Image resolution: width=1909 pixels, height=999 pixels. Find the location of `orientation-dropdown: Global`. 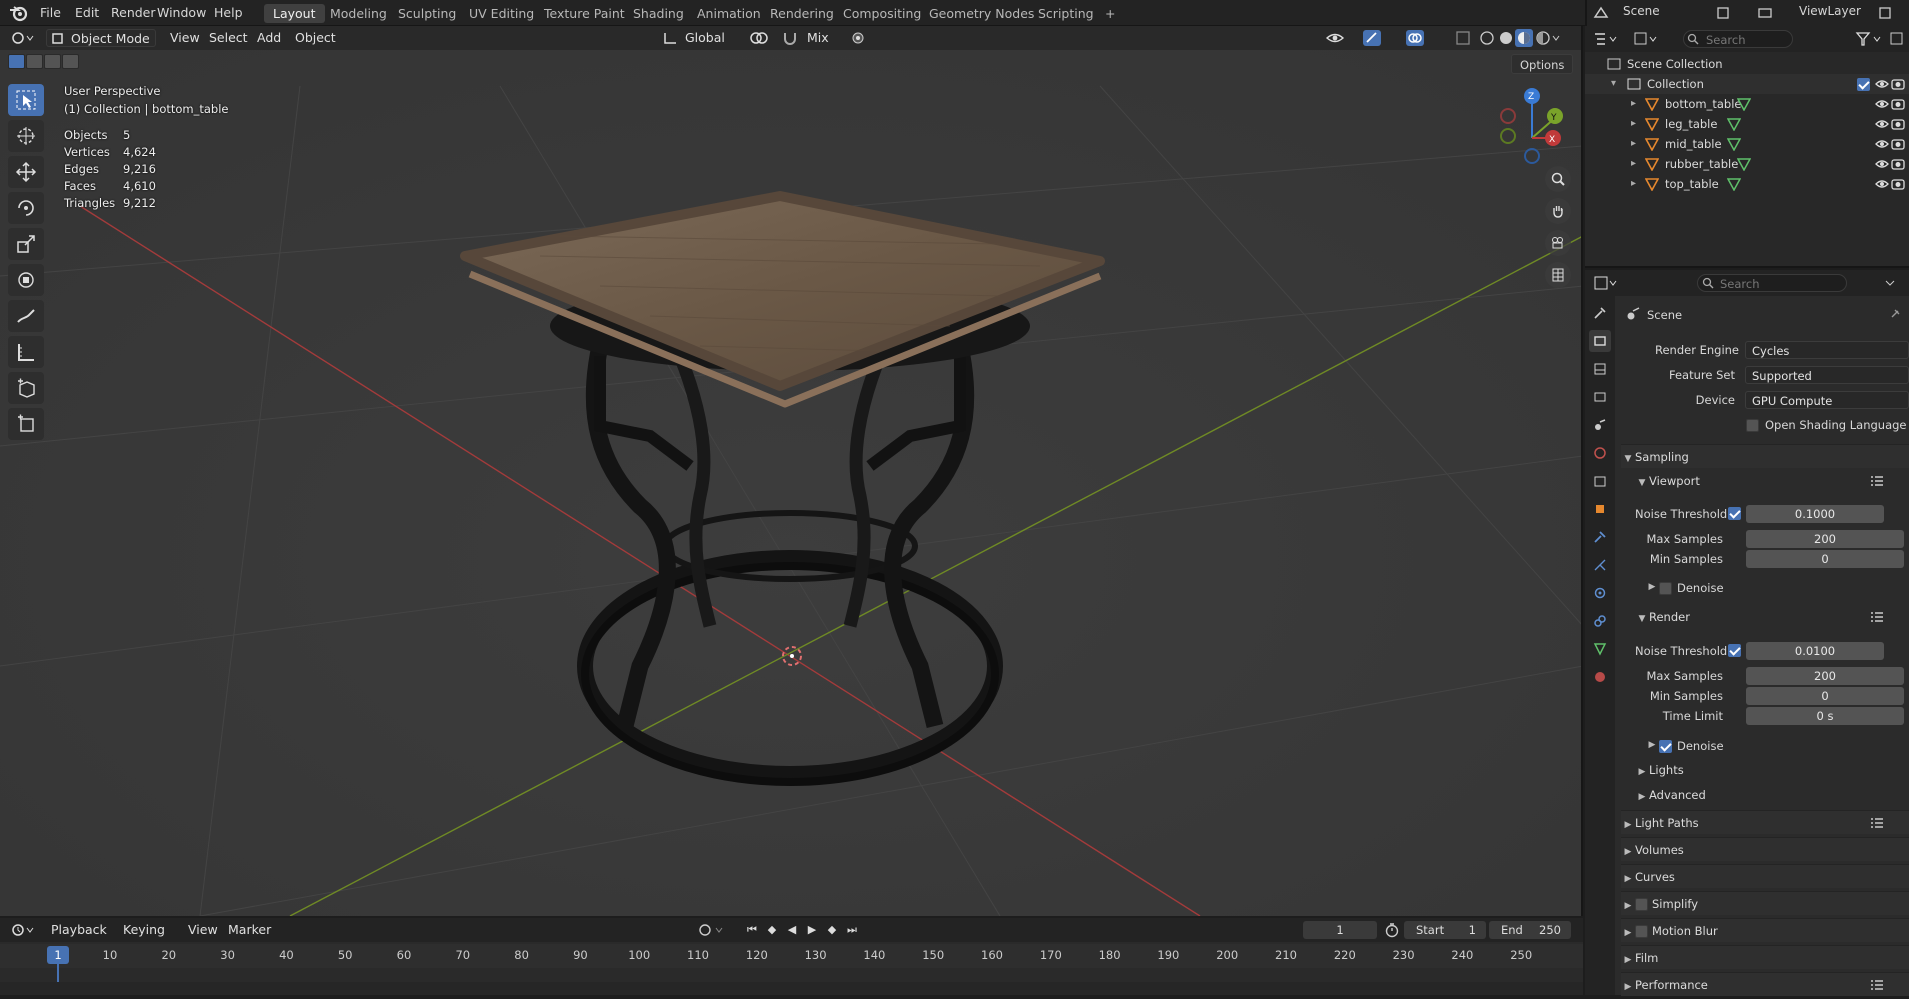

orientation-dropdown: Global is located at coordinates (705, 38).